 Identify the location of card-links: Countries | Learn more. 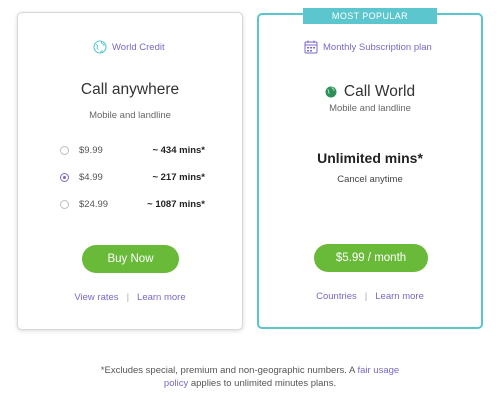
(370, 296).